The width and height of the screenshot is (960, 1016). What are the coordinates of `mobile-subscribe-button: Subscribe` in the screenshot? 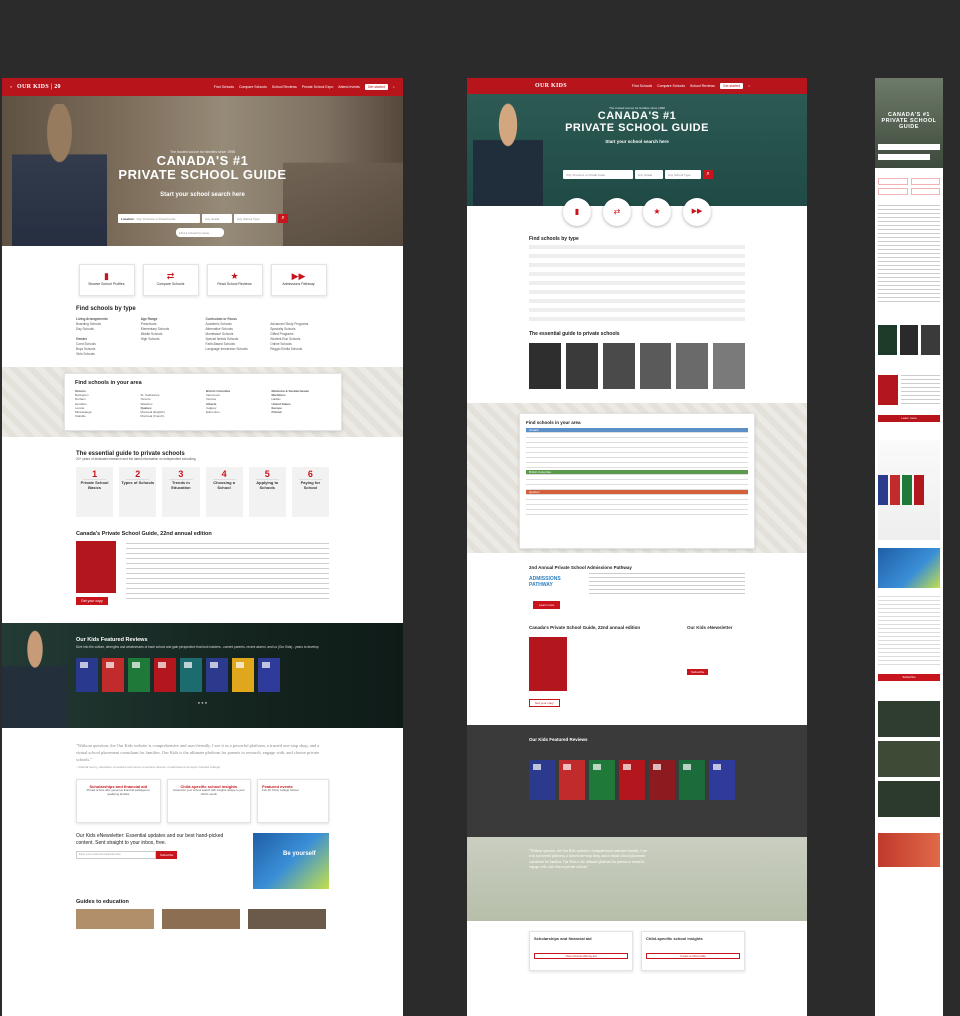 It's located at (909, 677).